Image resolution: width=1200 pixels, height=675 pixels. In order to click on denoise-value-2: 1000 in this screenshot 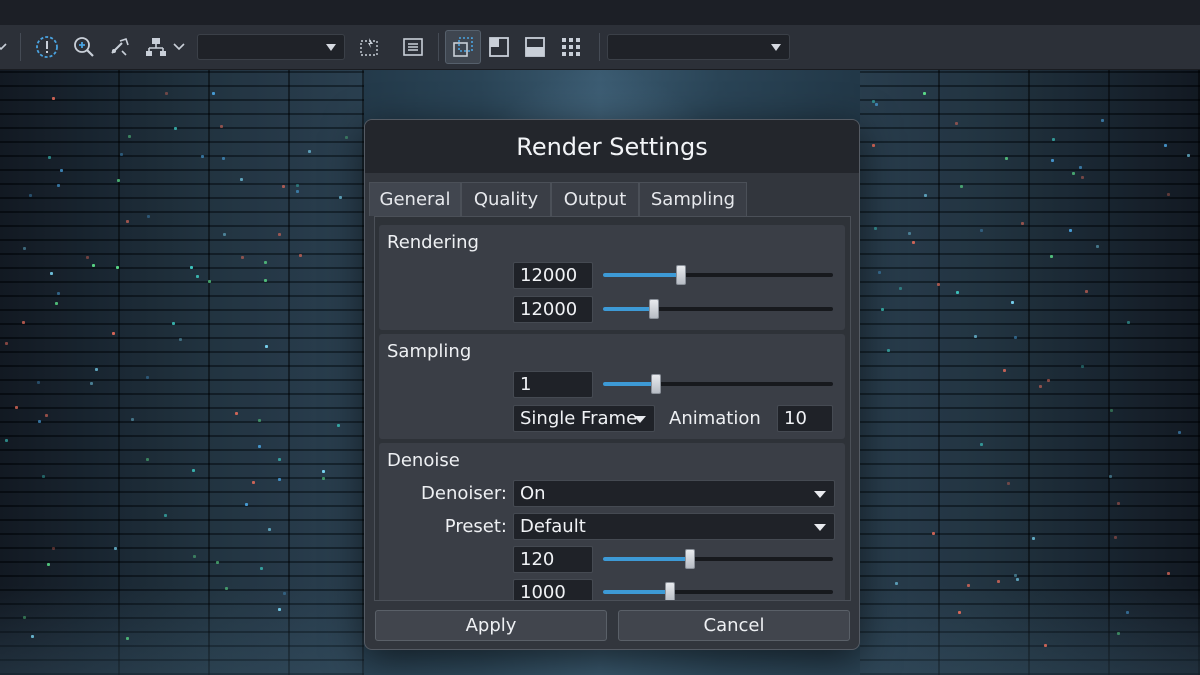, I will do `click(553, 589)`.